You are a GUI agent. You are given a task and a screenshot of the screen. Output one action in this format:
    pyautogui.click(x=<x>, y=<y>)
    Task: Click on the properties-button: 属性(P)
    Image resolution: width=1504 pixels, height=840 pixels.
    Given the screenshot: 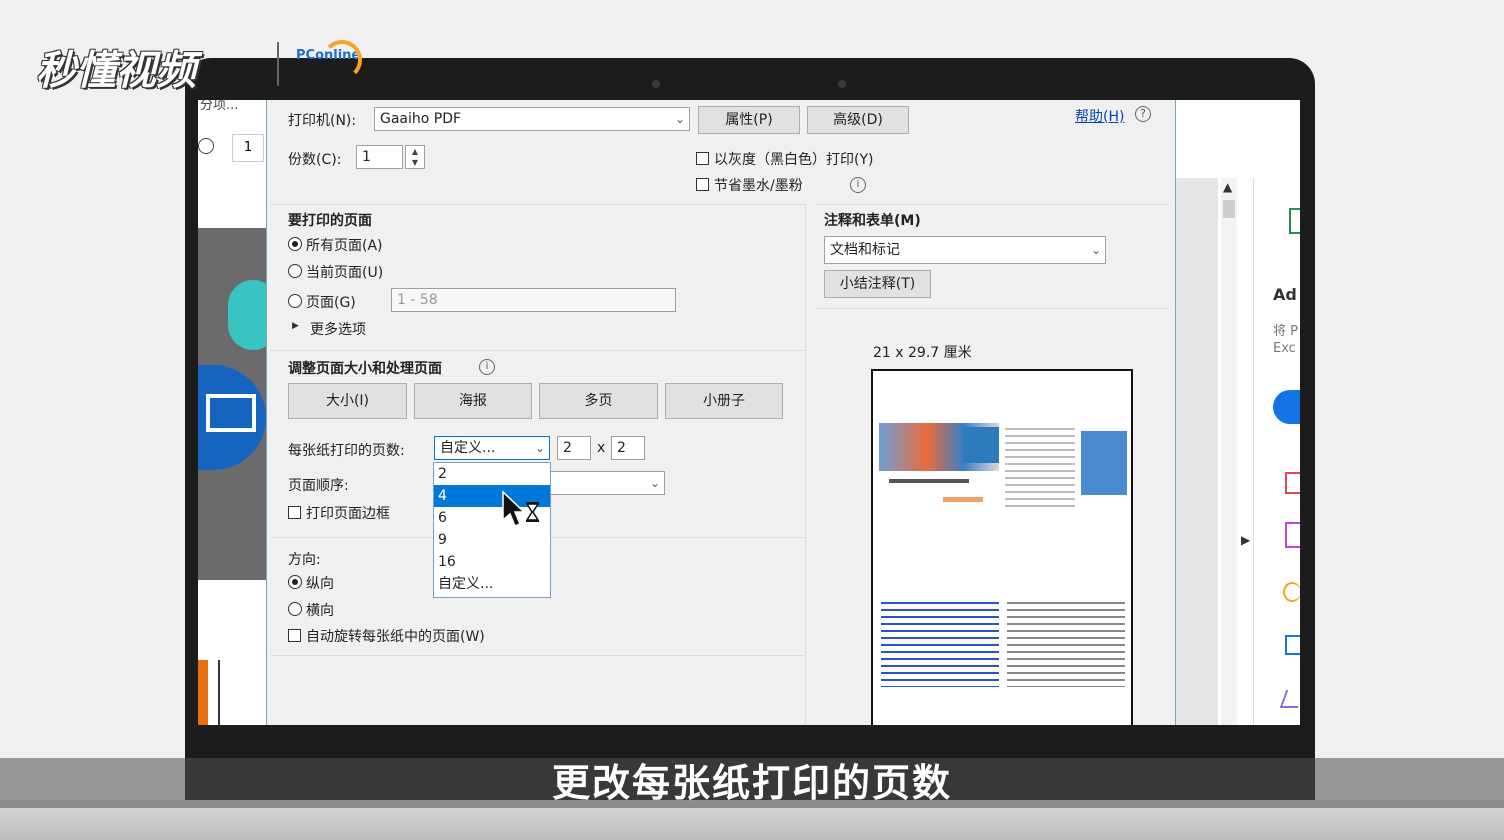 What is the action you would take?
    pyautogui.click(x=749, y=120)
    